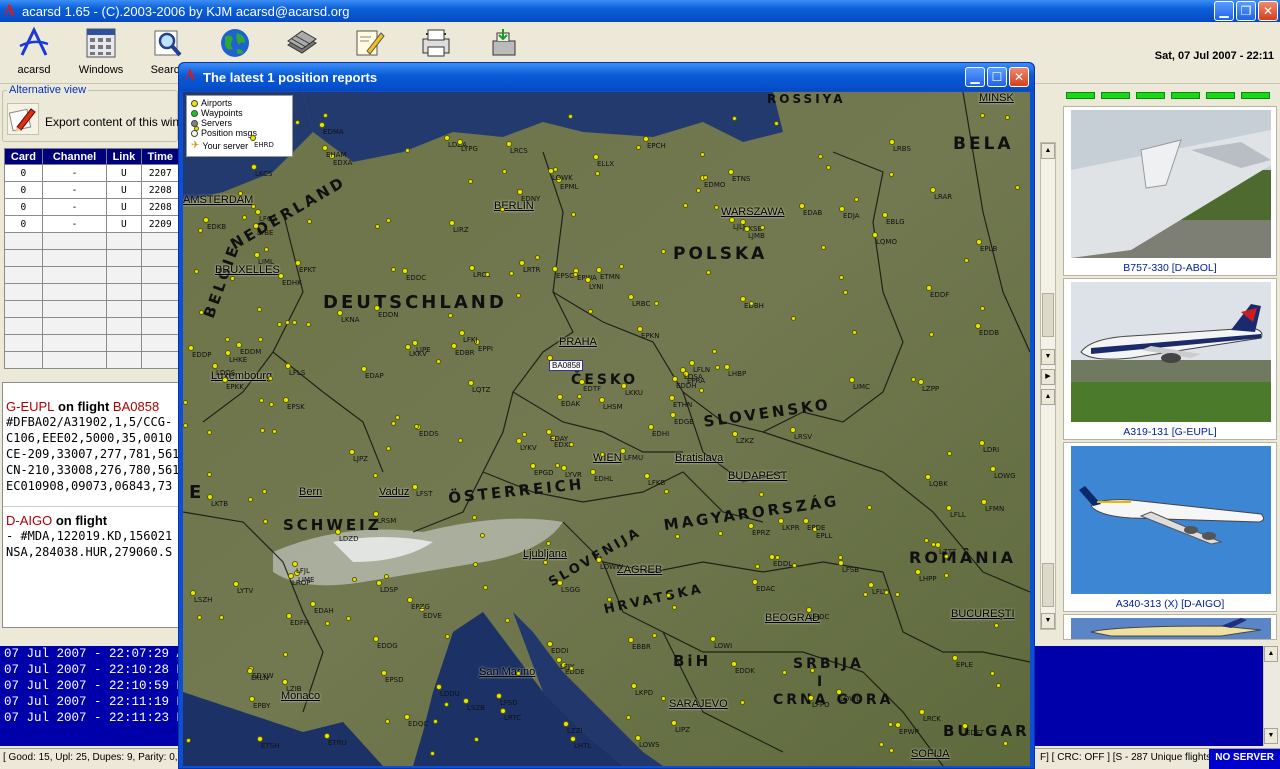 This screenshot has width=1280, height=769. Describe the element at coordinates (606, 77) in the screenshot. I see `map-window-title-bar: A The latest 1 position reports ▁ ☐ ✕` at that location.